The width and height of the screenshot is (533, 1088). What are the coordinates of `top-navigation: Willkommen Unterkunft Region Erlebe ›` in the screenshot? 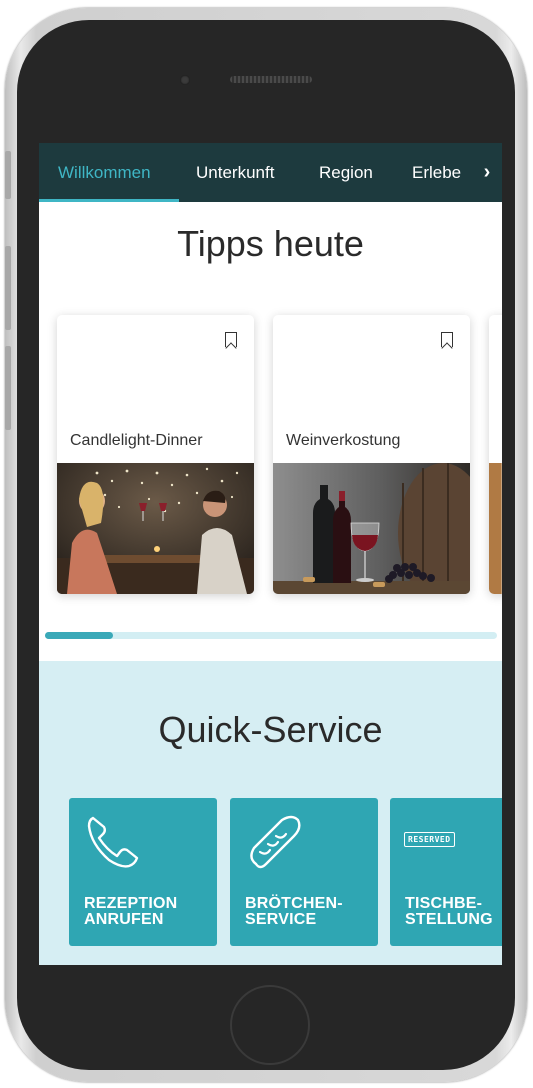 It's located at (270, 172).